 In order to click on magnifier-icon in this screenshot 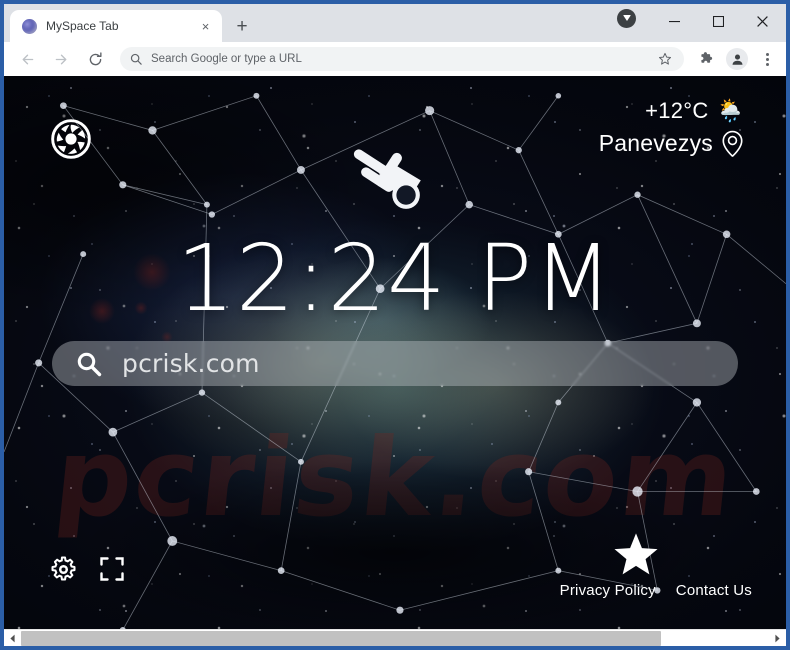, I will do `click(89, 364)`.